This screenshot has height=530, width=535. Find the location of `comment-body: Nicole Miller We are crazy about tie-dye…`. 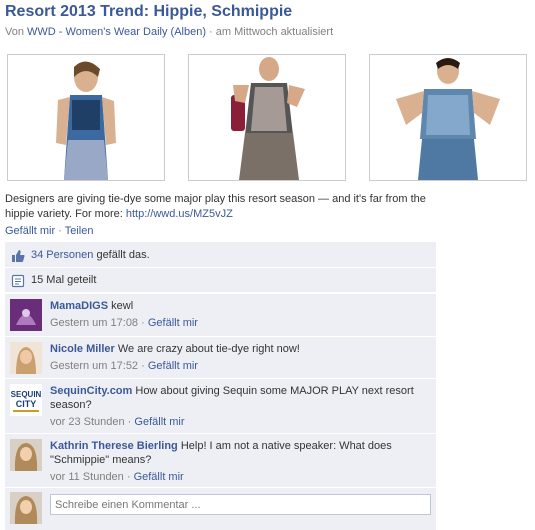

comment-body: Nicole Miller We are crazy about tie-dye… is located at coordinates (175, 357).